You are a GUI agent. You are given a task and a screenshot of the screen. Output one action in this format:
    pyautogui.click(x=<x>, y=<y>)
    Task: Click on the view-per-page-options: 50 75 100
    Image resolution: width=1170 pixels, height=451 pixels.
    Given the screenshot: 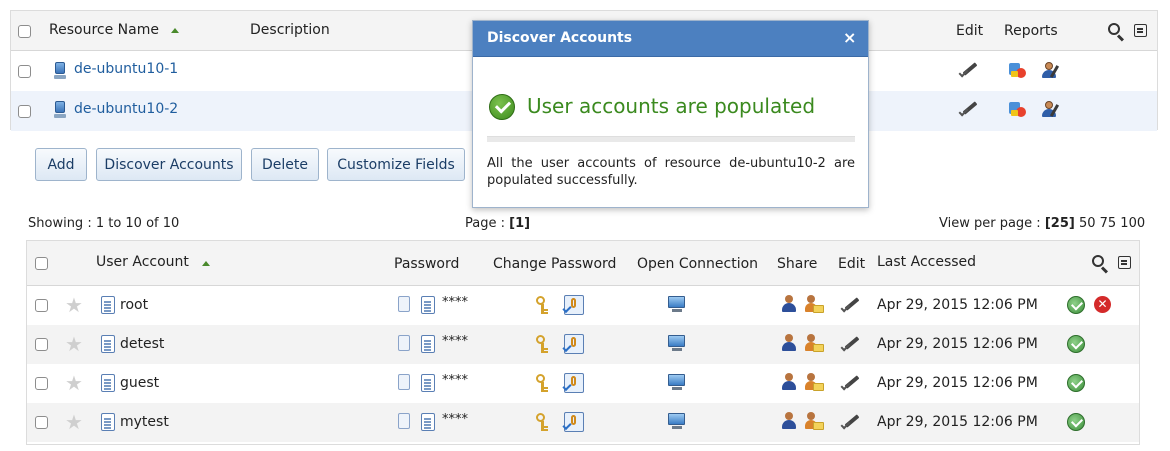 What is the action you would take?
    pyautogui.click(x=1112, y=223)
    